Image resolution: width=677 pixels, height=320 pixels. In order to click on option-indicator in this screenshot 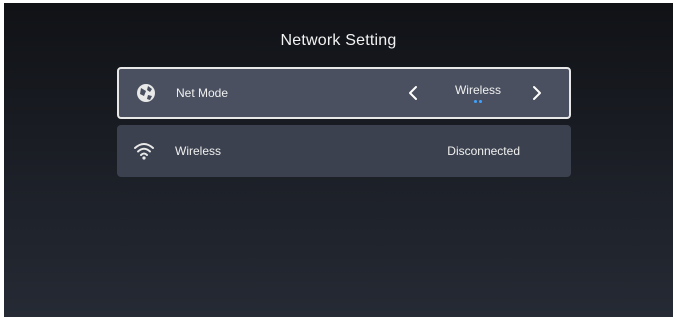, I will do `click(479, 101)`.